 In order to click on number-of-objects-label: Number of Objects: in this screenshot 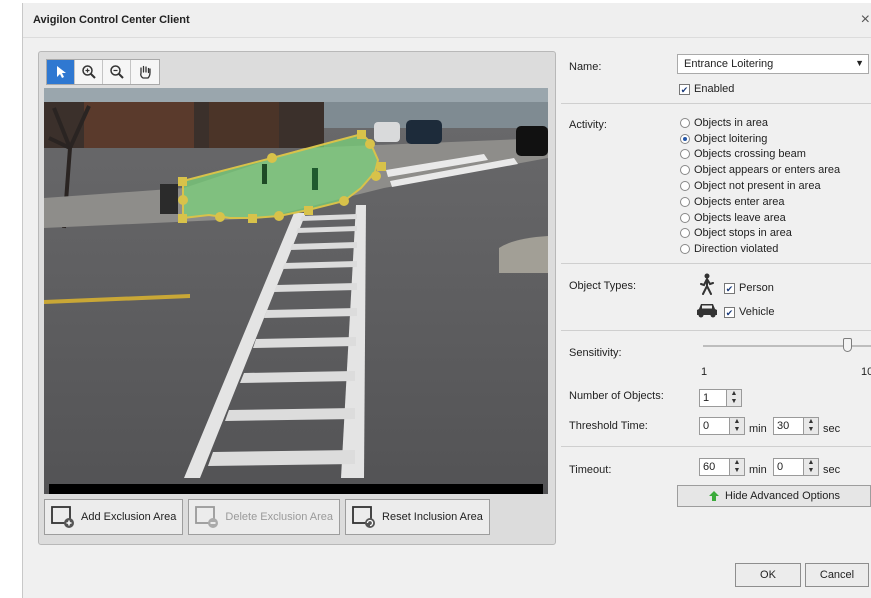, I will do `click(616, 396)`.